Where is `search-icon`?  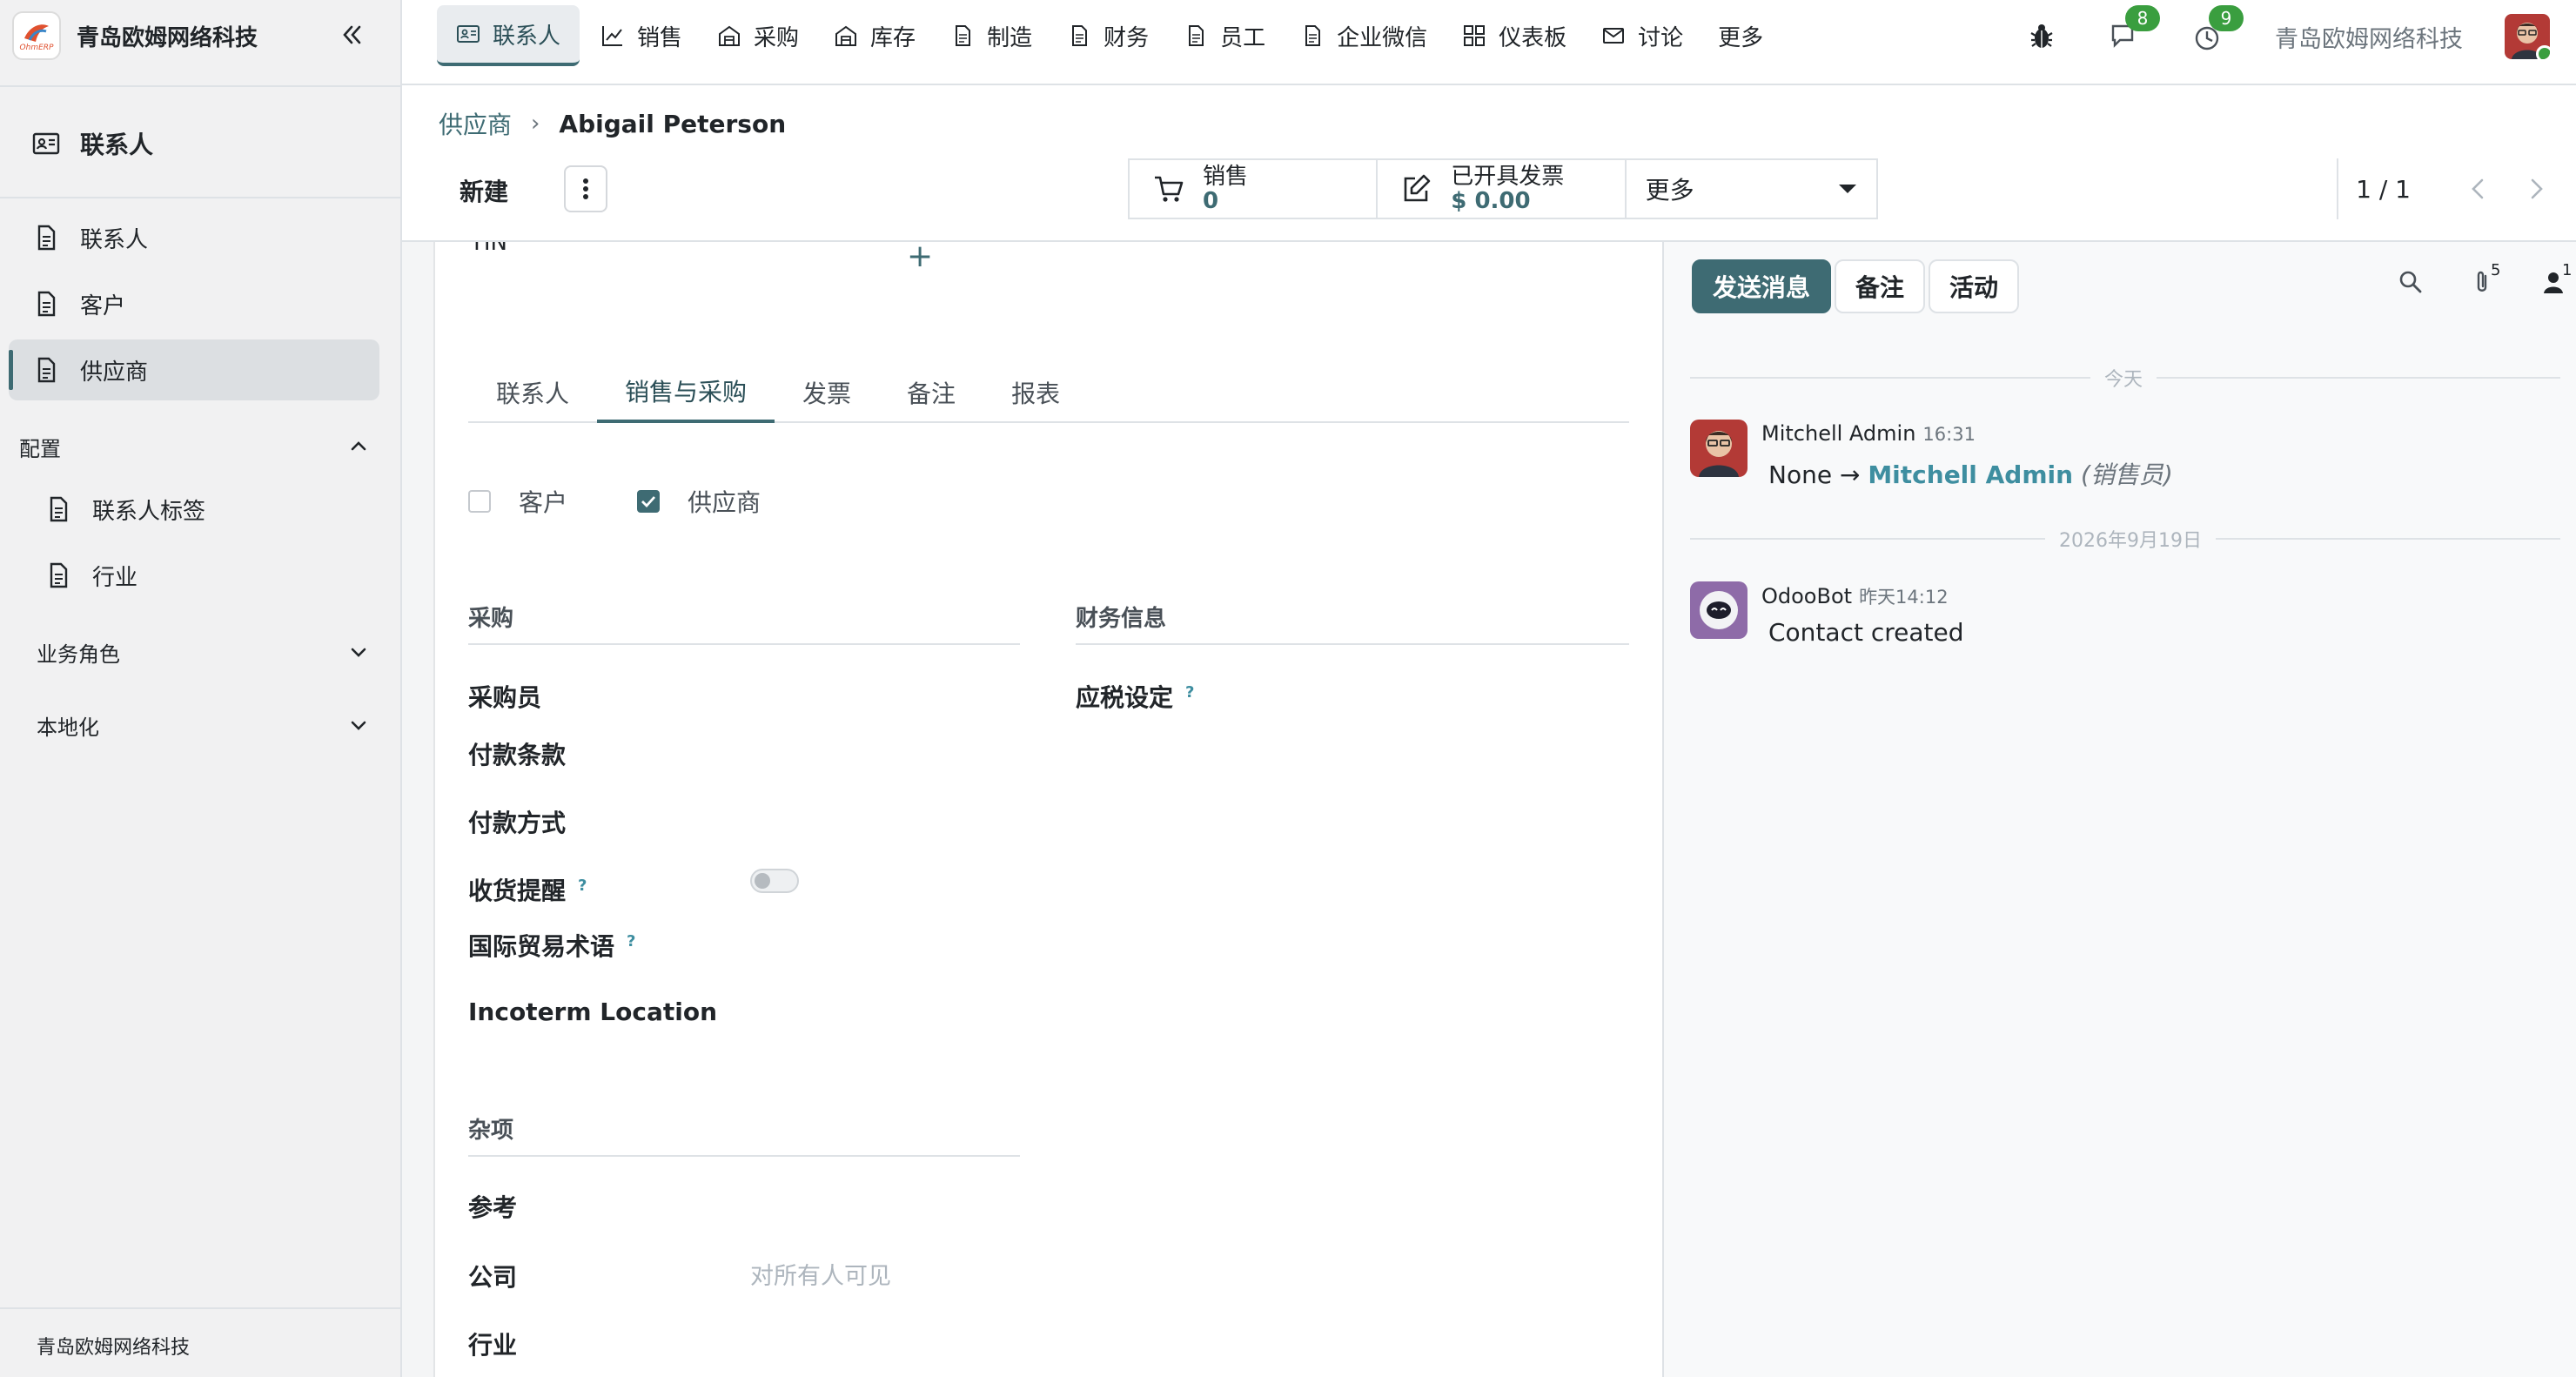 search-icon is located at coordinates (2411, 282).